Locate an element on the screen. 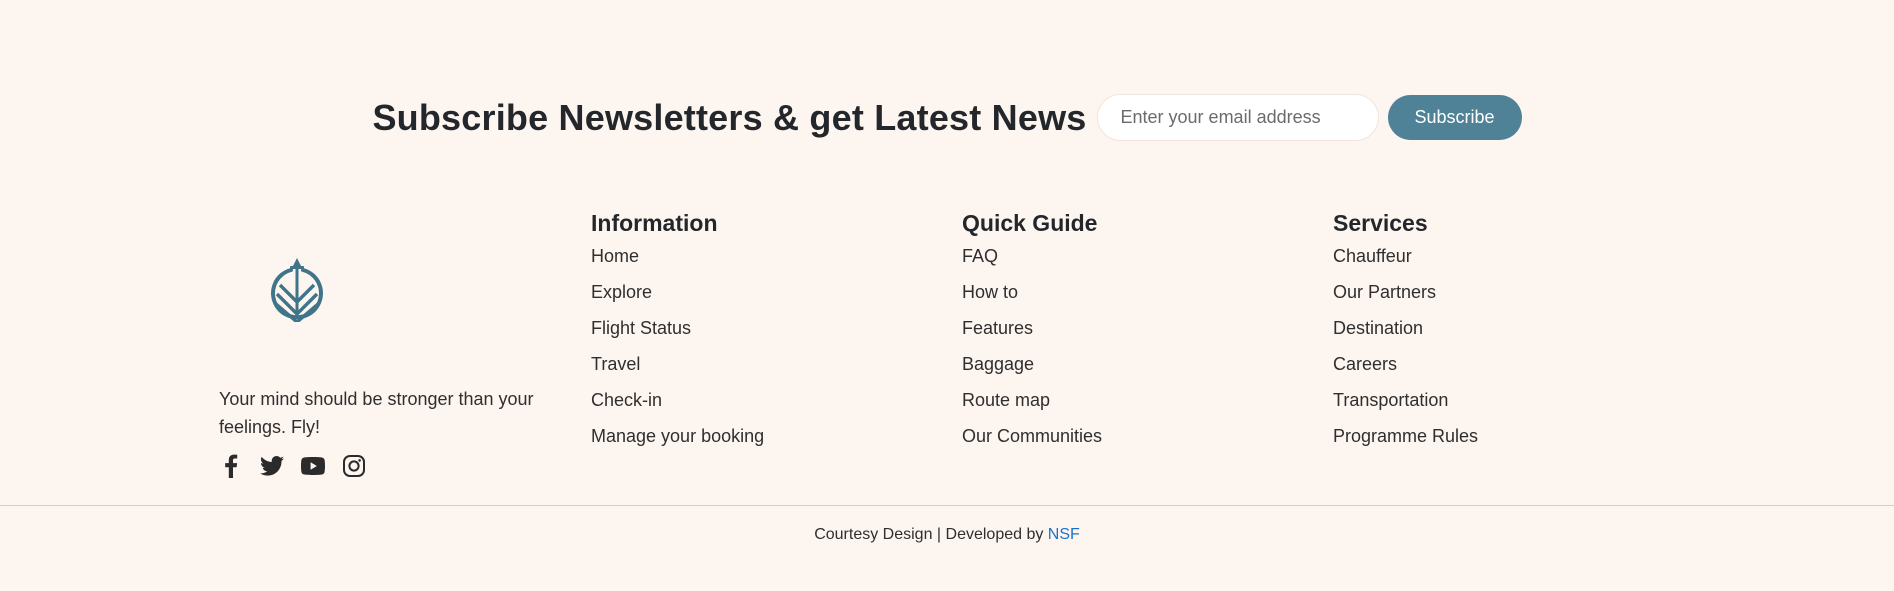 The image size is (1894, 591). facebook-icon is located at coordinates (231, 466).